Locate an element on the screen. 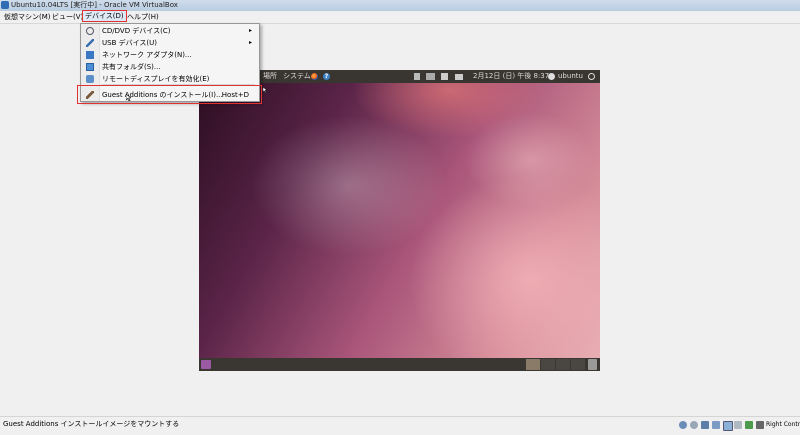 The image size is (800, 435). virtualbox-icon is located at coordinates (5, 5).